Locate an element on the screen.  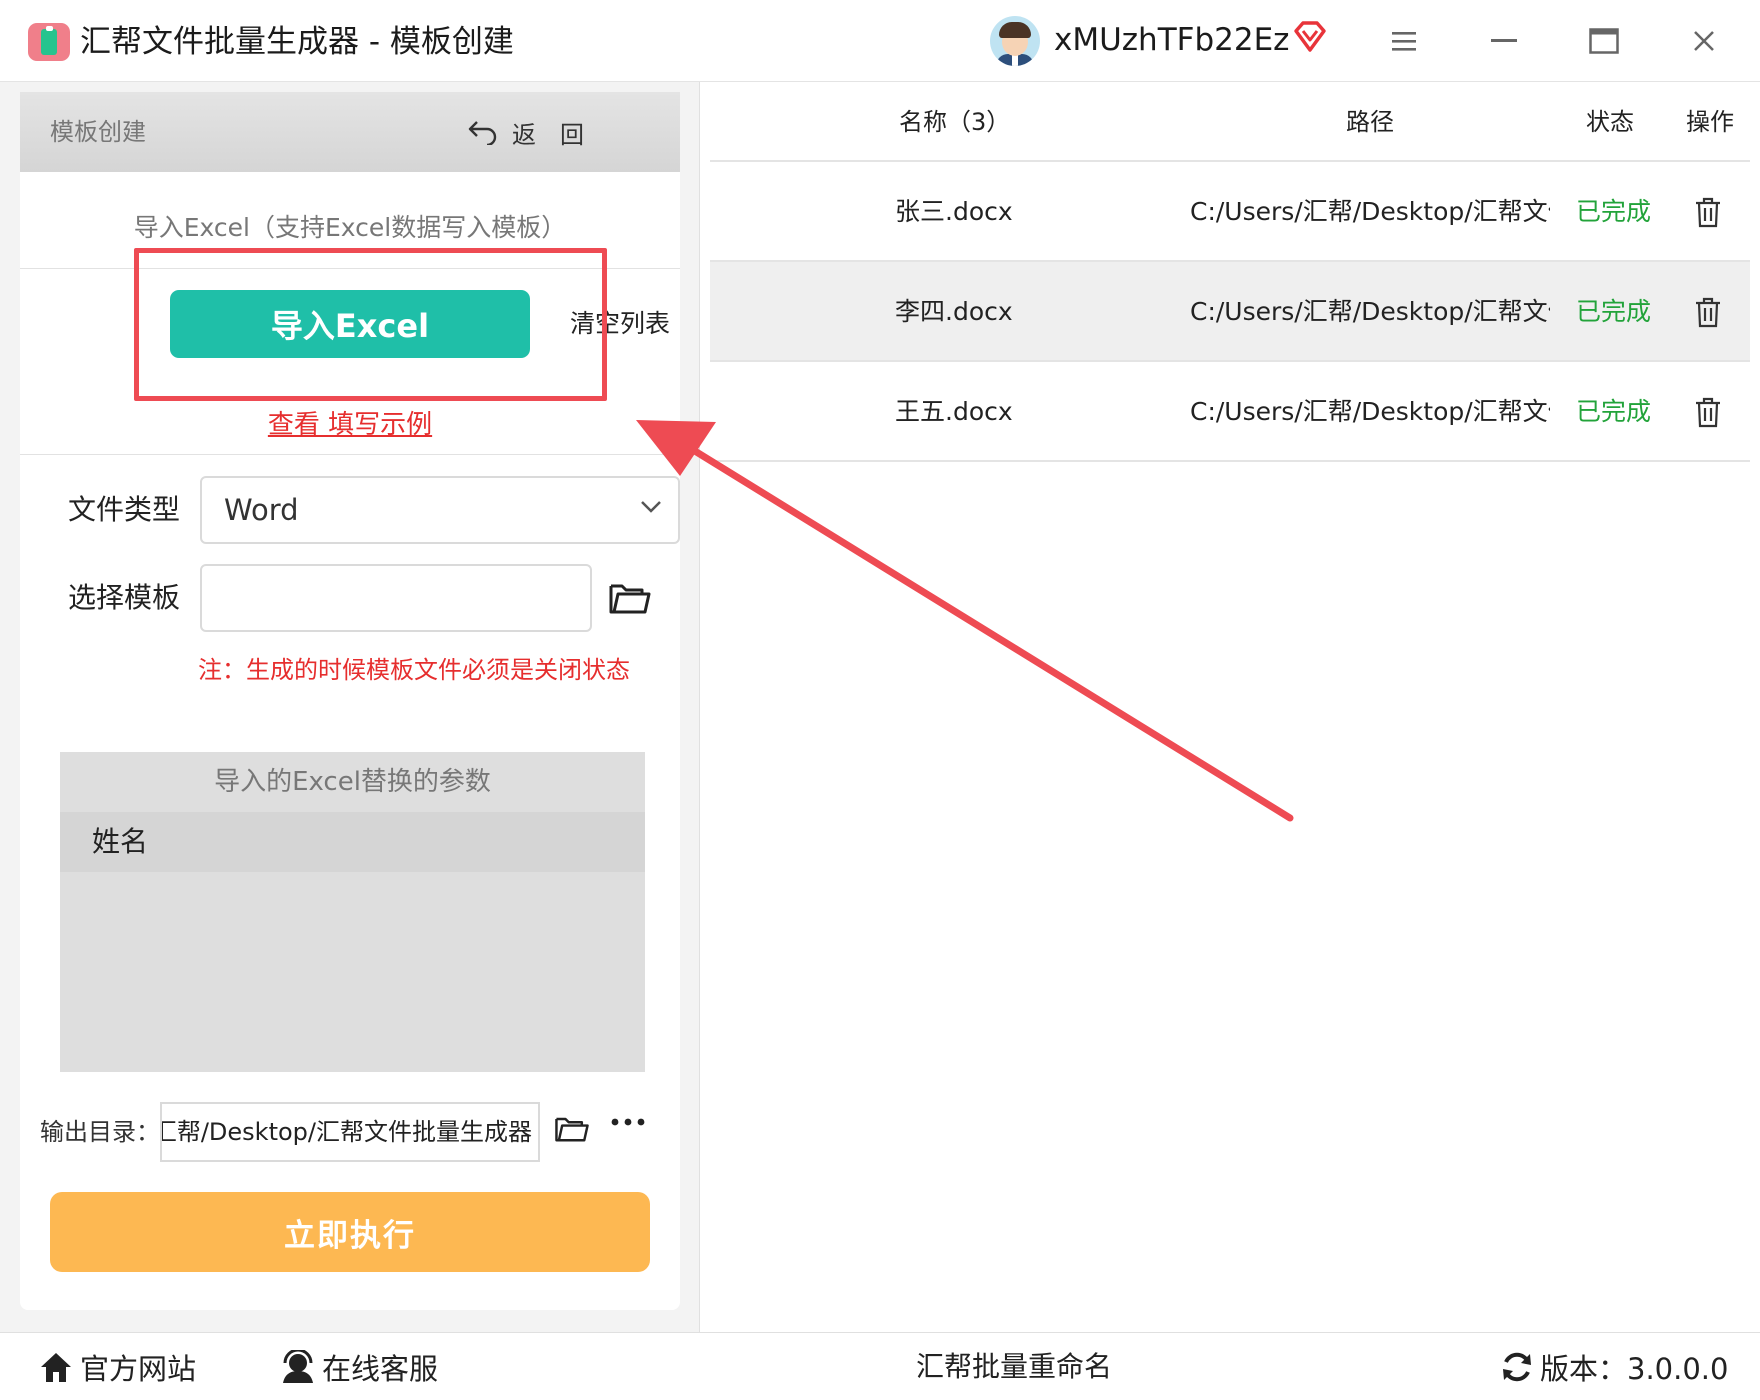
table-row: 张三.docx C:/Users/汇帮/Desktop/汇帮文件 已完成 is located at coordinates (1230, 212).